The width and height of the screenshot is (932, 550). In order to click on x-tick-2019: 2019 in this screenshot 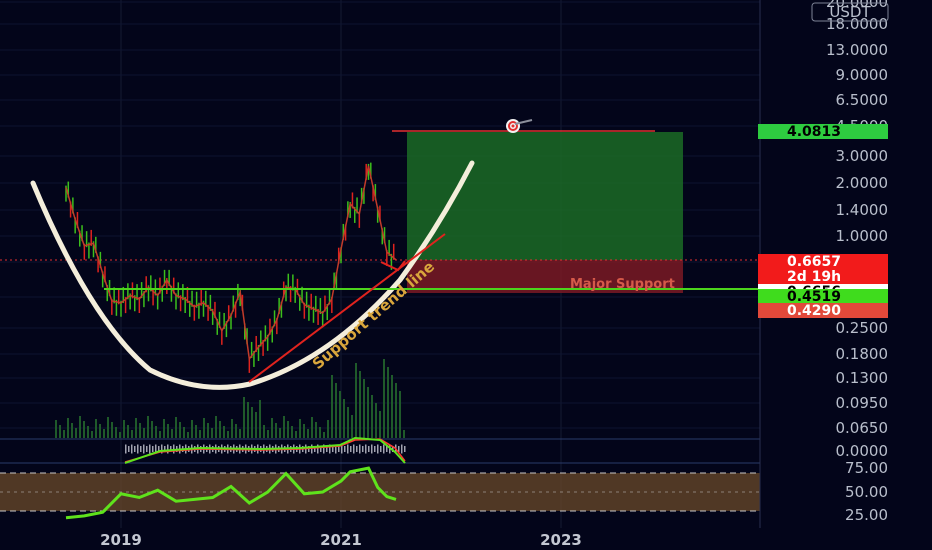, I will do `click(121, 540)`.